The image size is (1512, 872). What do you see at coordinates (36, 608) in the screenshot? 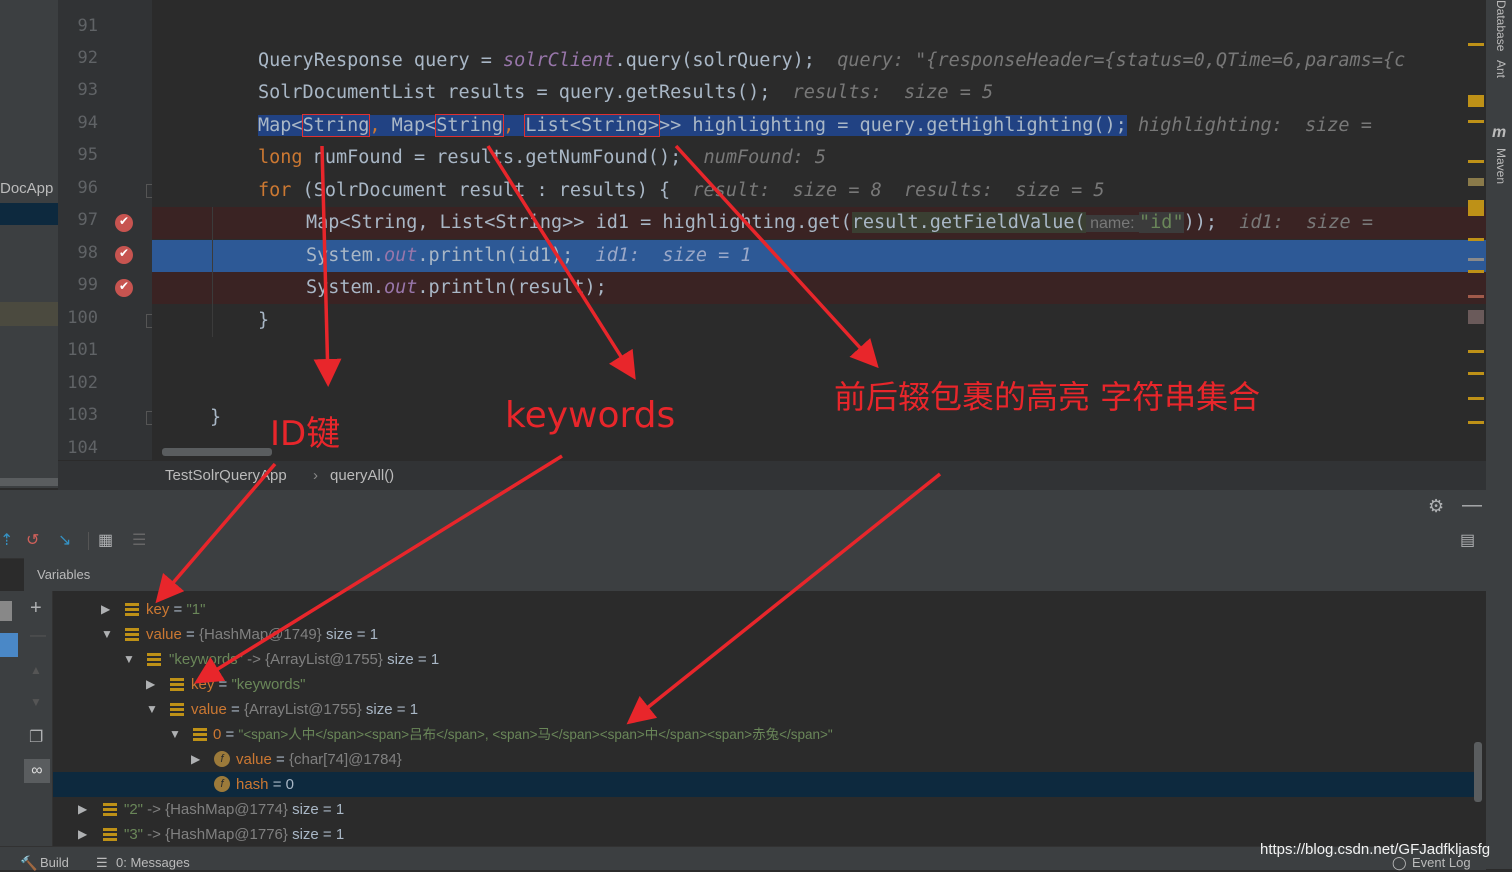
I see `add-watch-icon: +` at bounding box center [36, 608].